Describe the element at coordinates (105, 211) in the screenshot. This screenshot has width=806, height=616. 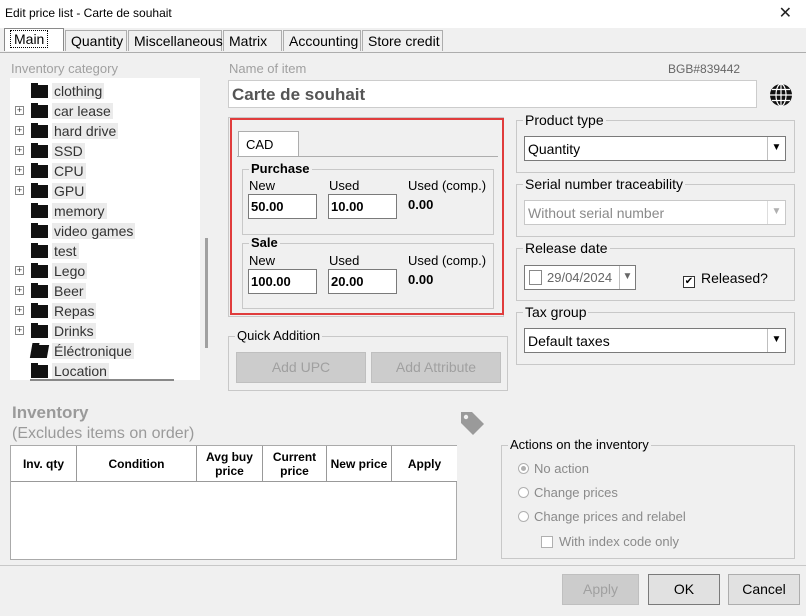
I see `tree-item: memory` at that location.